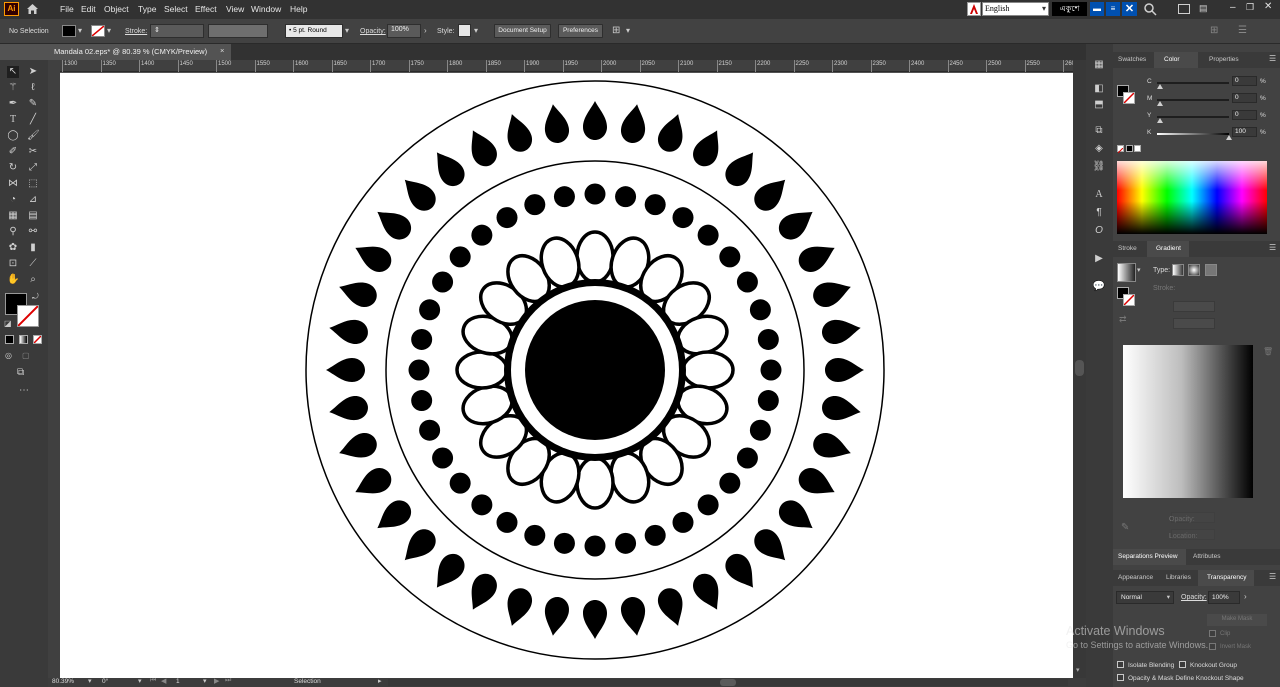 This screenshot has height=687, width=1280. Describe the element at coordinates (33, 120) in the screenshot. I see `line-tool-icon: ╱` at that location.